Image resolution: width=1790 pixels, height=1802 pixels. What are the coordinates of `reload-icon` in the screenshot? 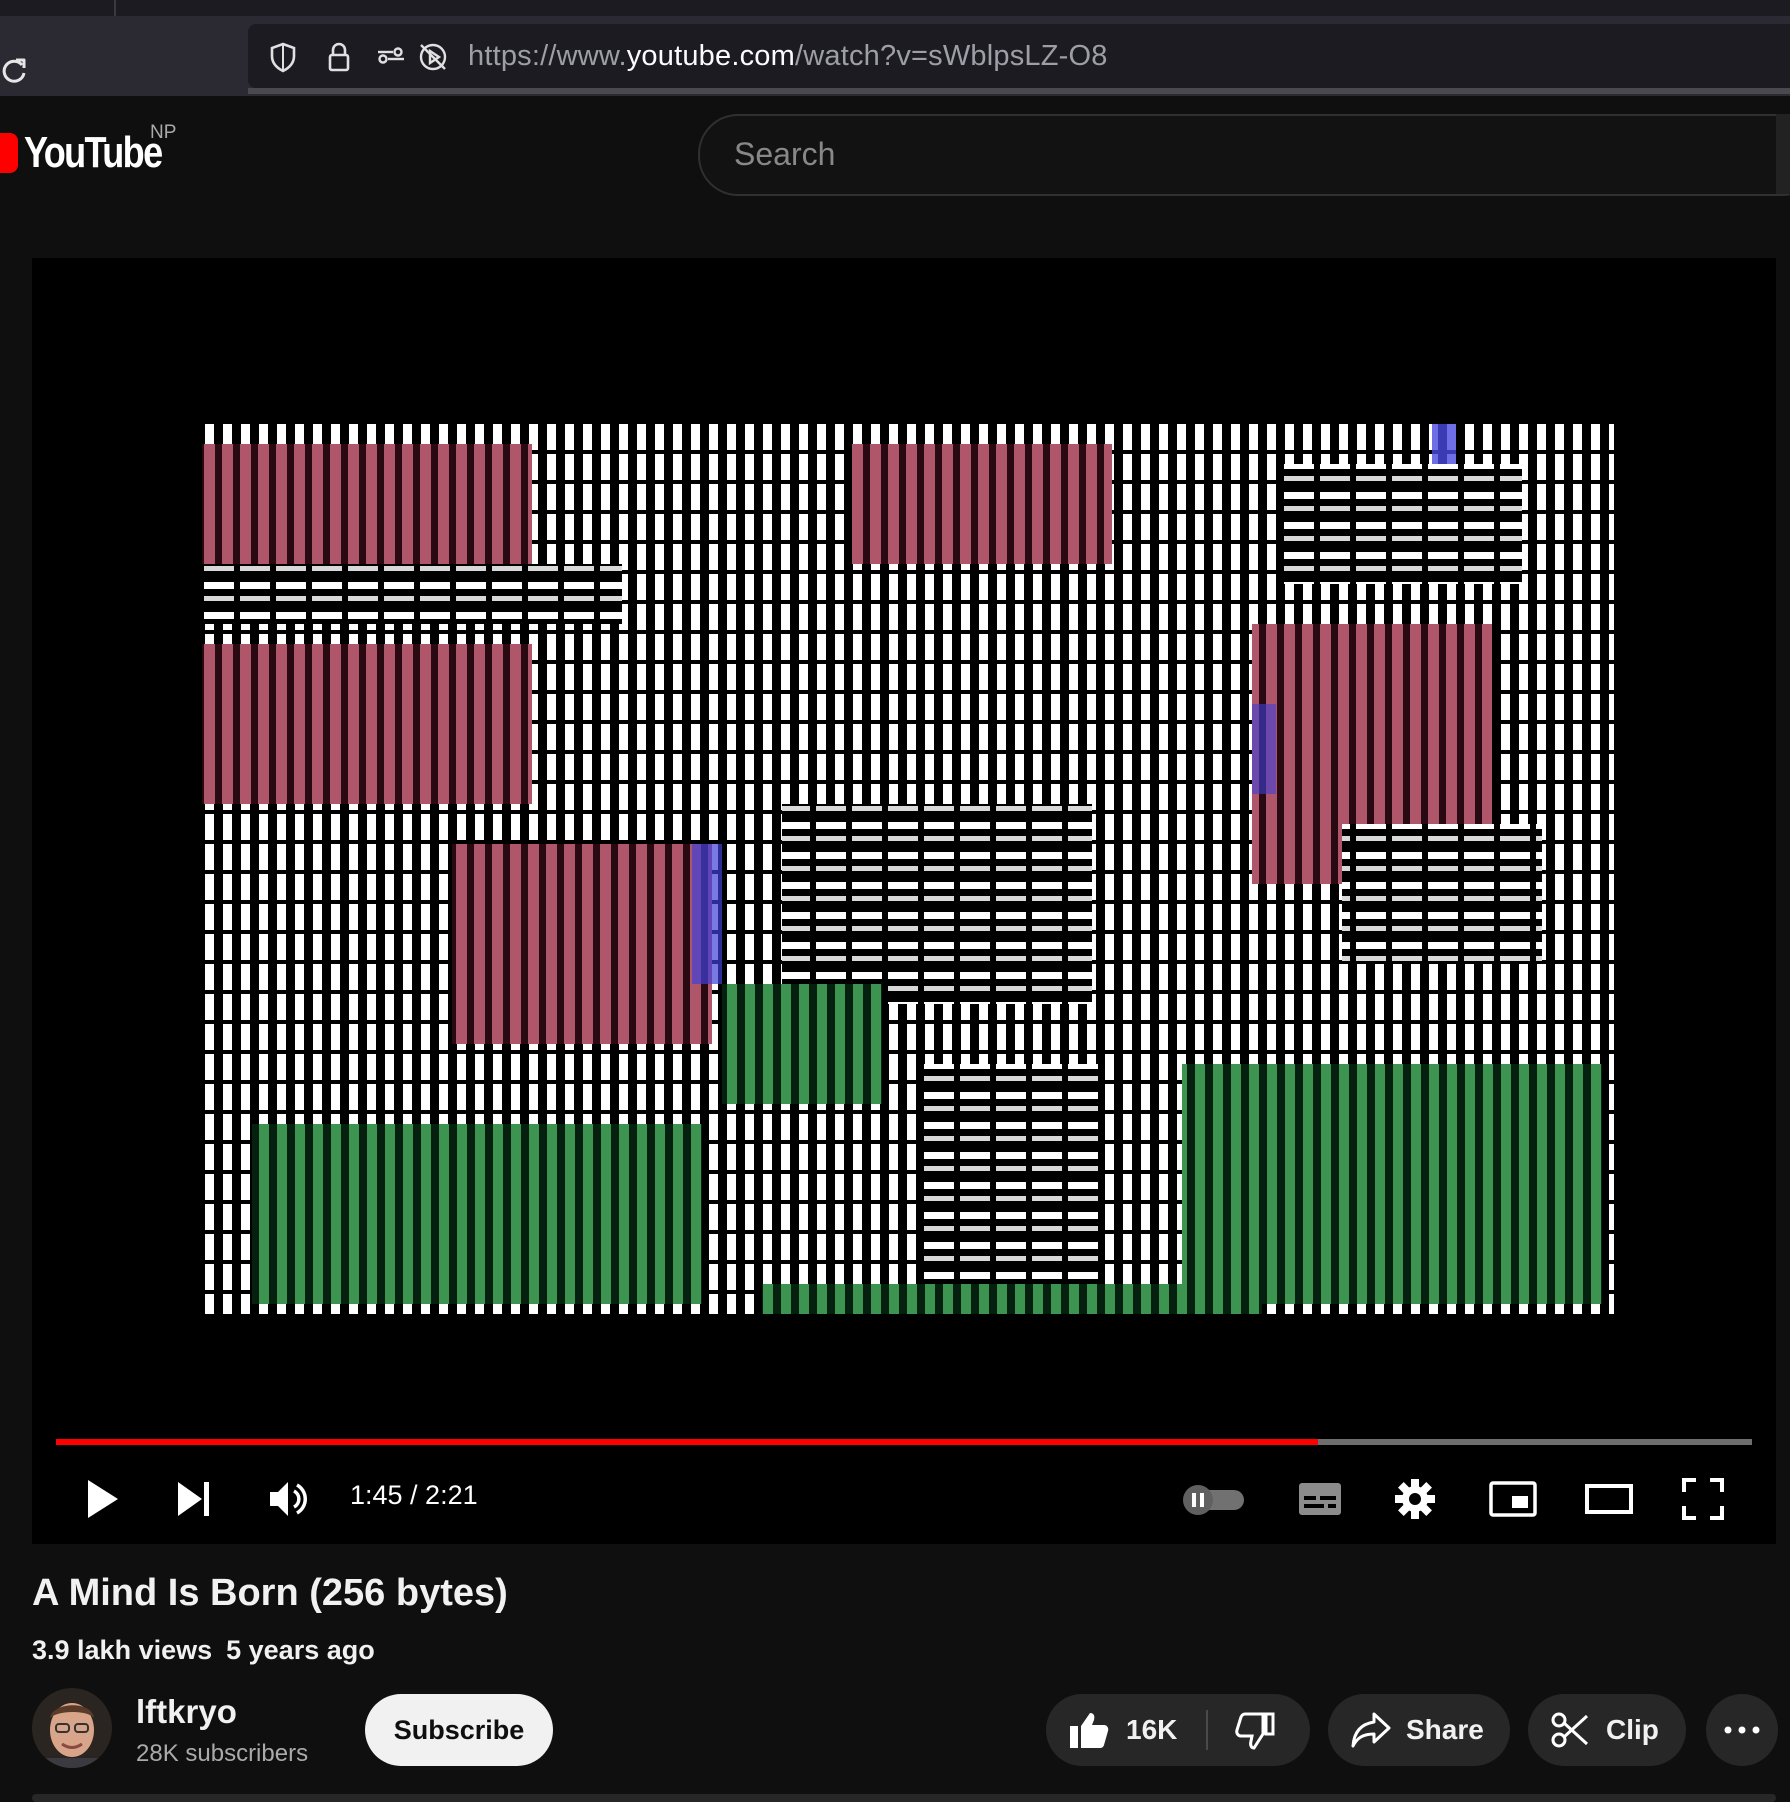 It's located at (15, 71).